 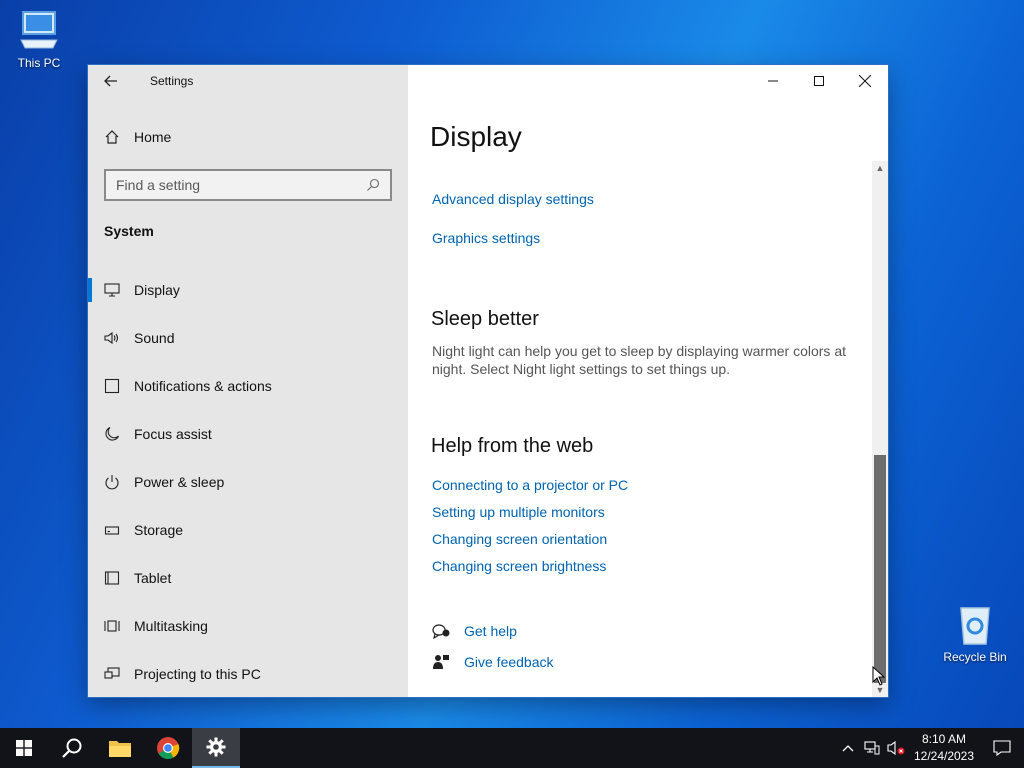 I want to click on desktop-icon-this-pc: This PC, so click(x=39, y=39).